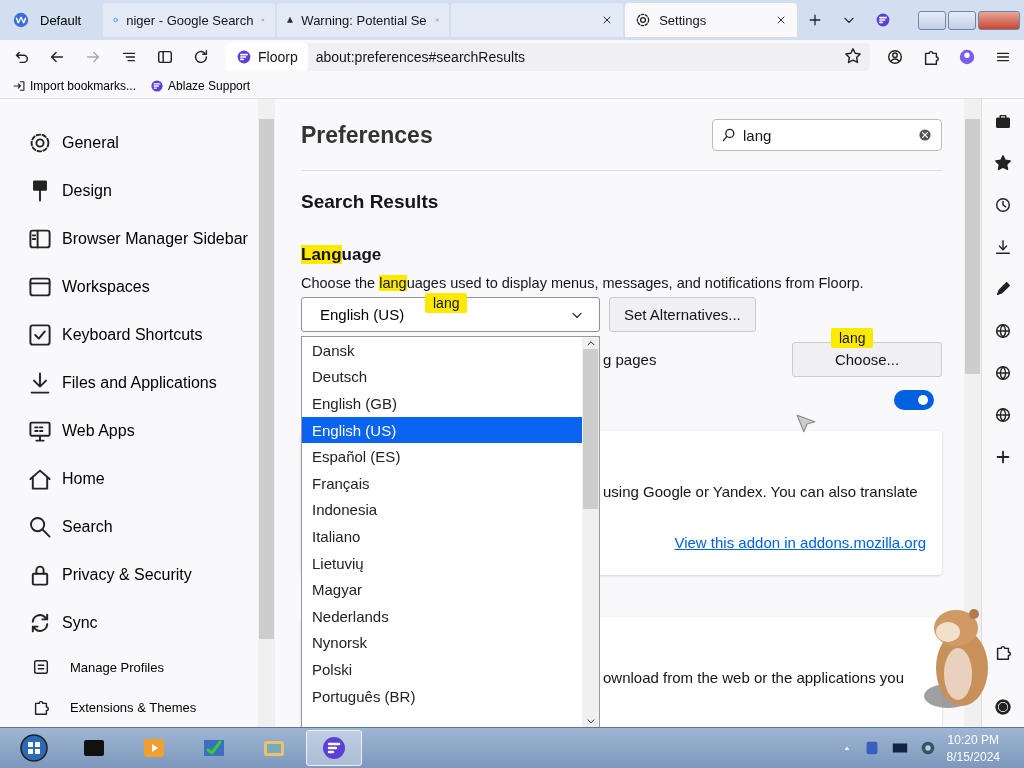  What do you see at coordinates (189, 20) in the screenshot?
I see `browser-tab: niger - Google Search` at bounding box center [189, 20].